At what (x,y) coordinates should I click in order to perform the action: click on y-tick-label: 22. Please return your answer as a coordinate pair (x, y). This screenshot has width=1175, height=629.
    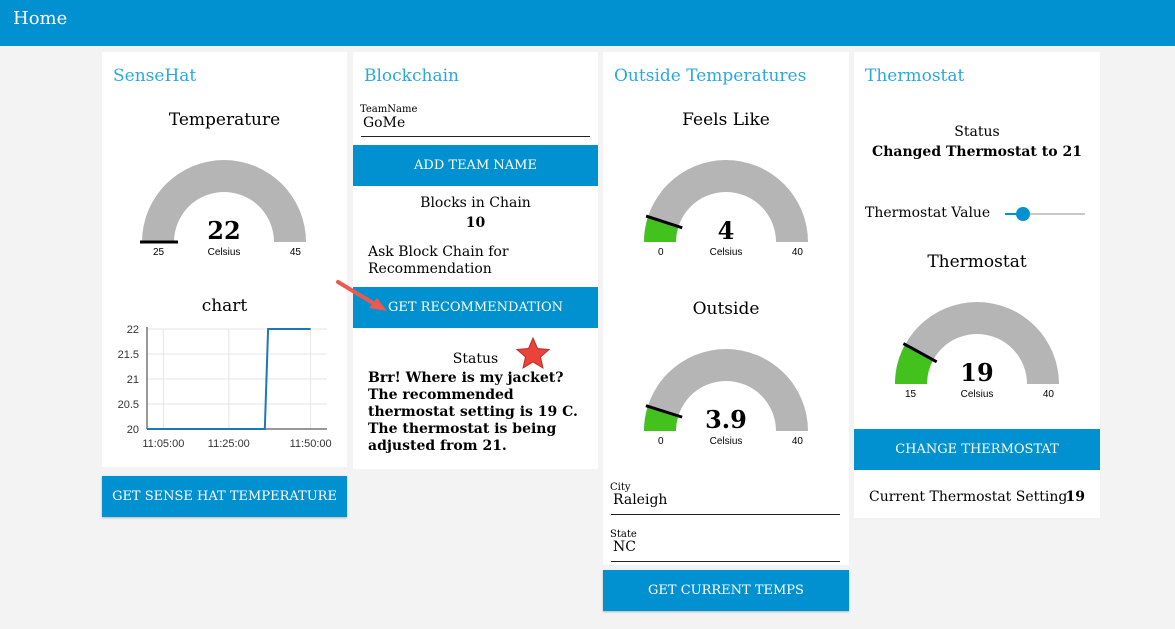
    Looking at the image, I should click on (133, 330).